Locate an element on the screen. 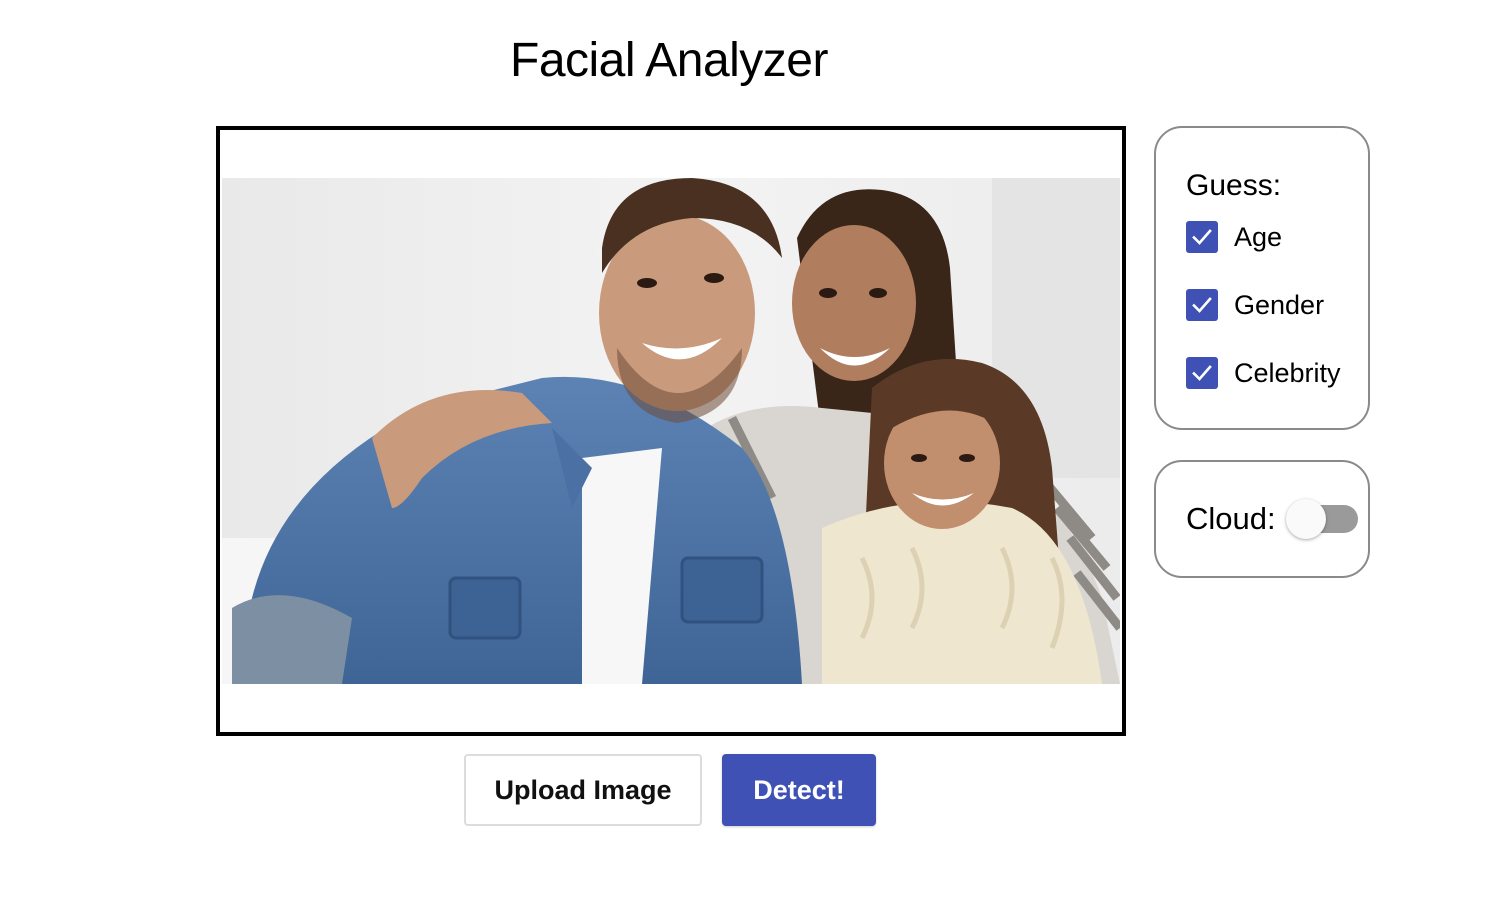  age-checkbox-row: Age is located at coordinates (1277, 237).